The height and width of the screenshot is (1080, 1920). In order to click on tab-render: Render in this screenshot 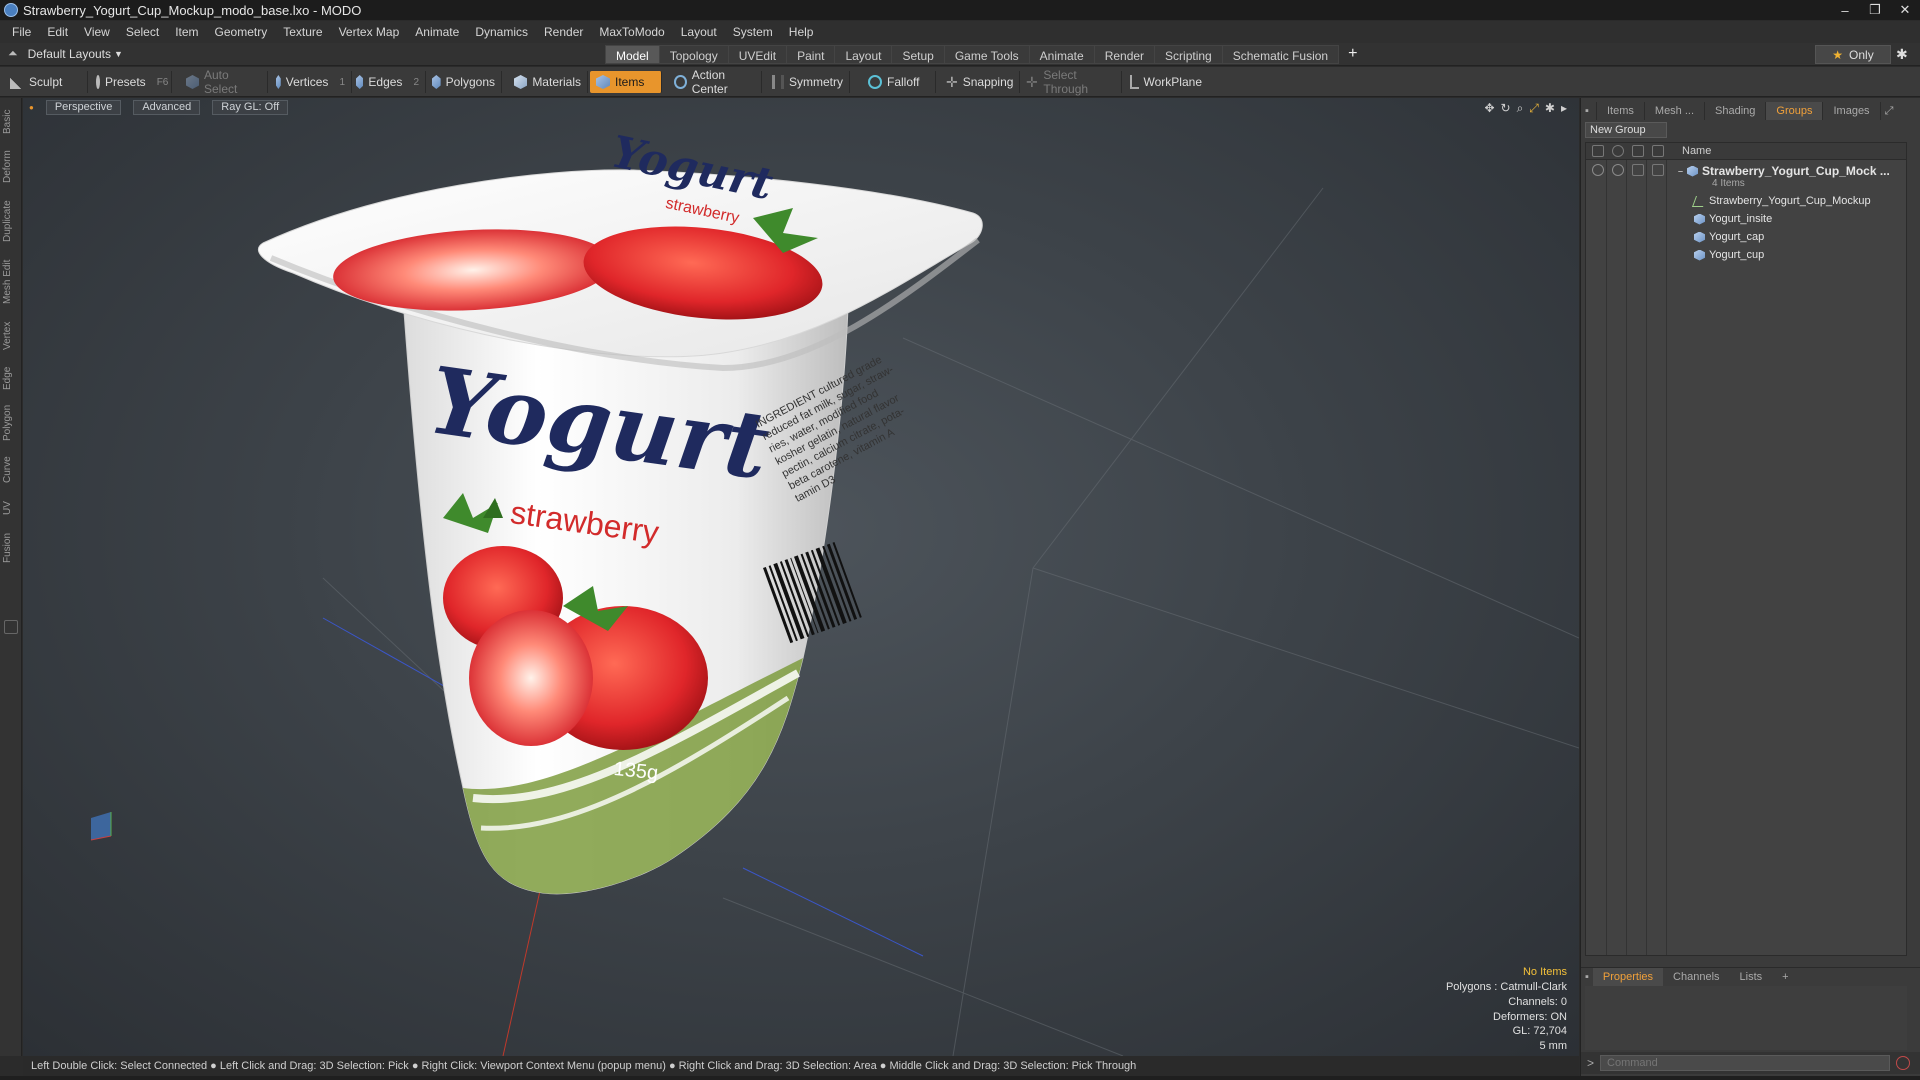, I will do `click(1124, 54)`.